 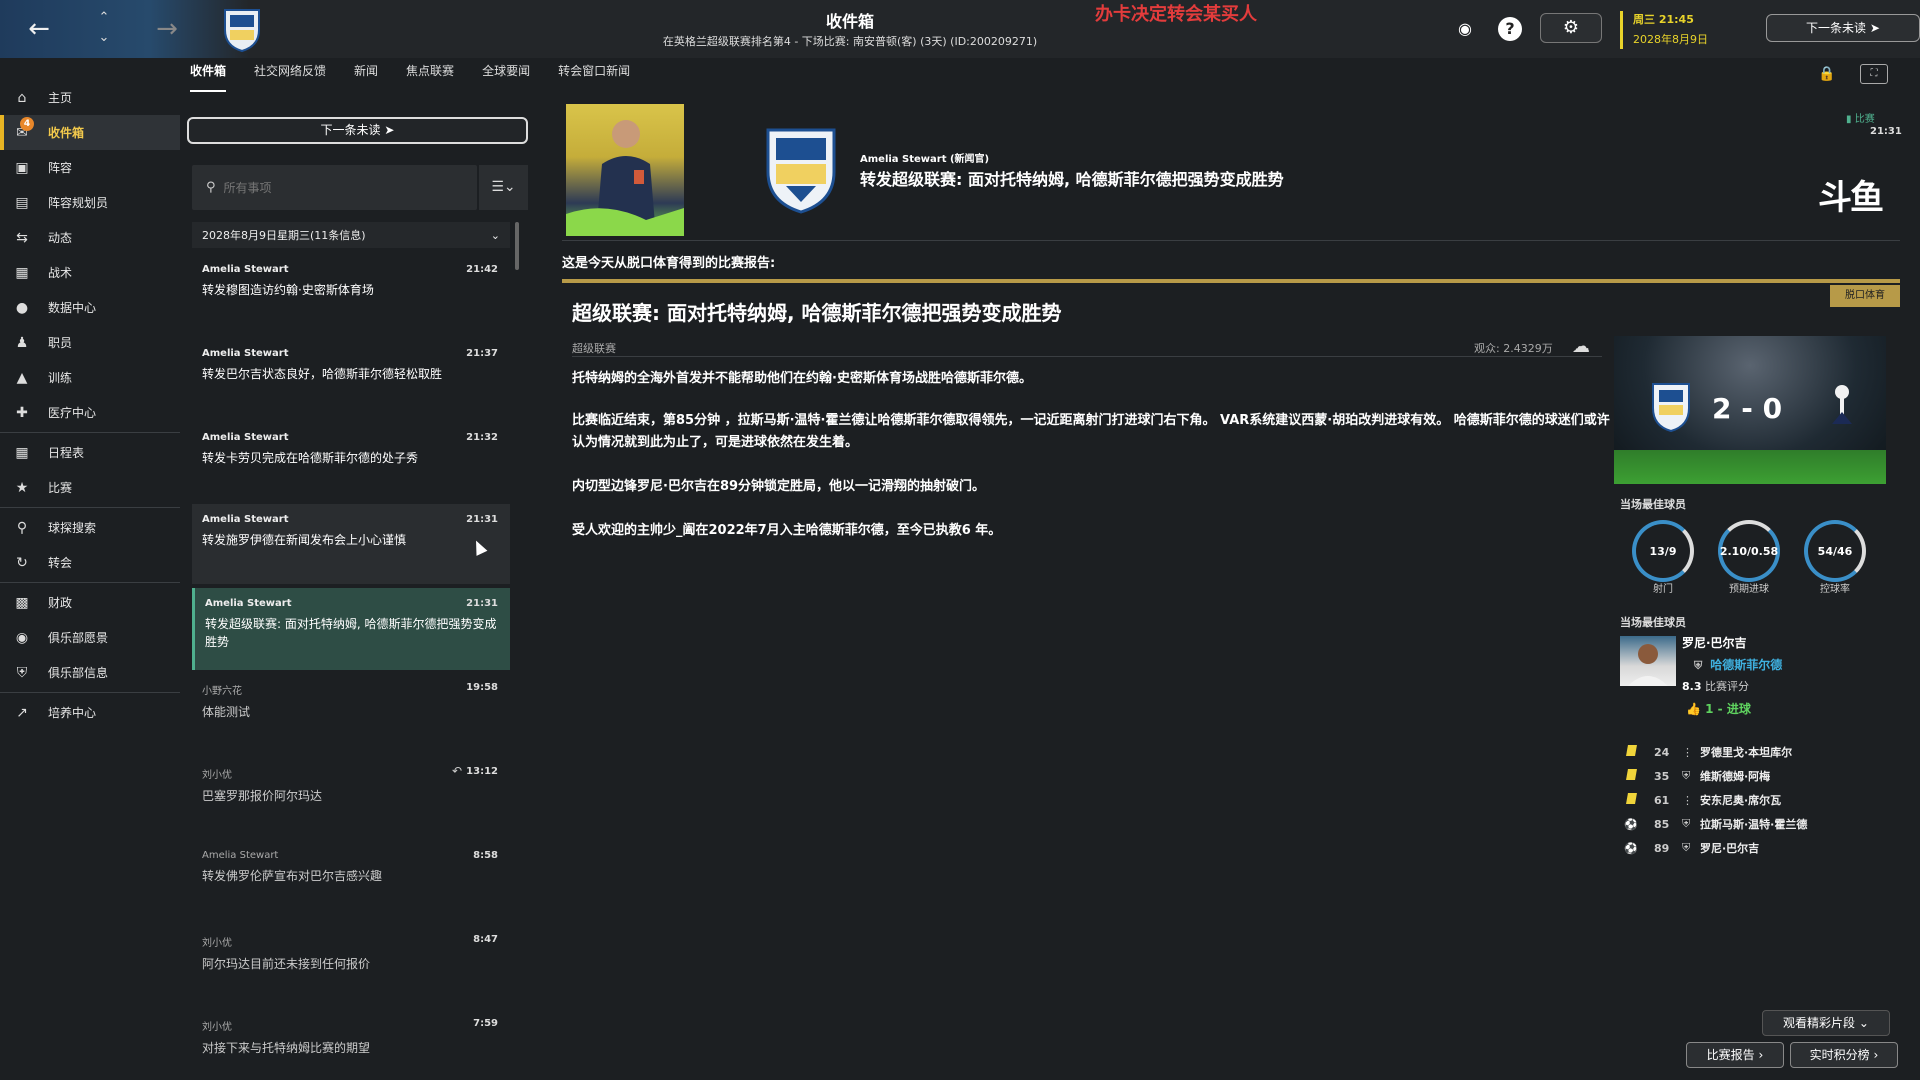 I want to click on highlights-dropdown: 观看精彩片段 ⌄, so click(x=1826, y=1023).